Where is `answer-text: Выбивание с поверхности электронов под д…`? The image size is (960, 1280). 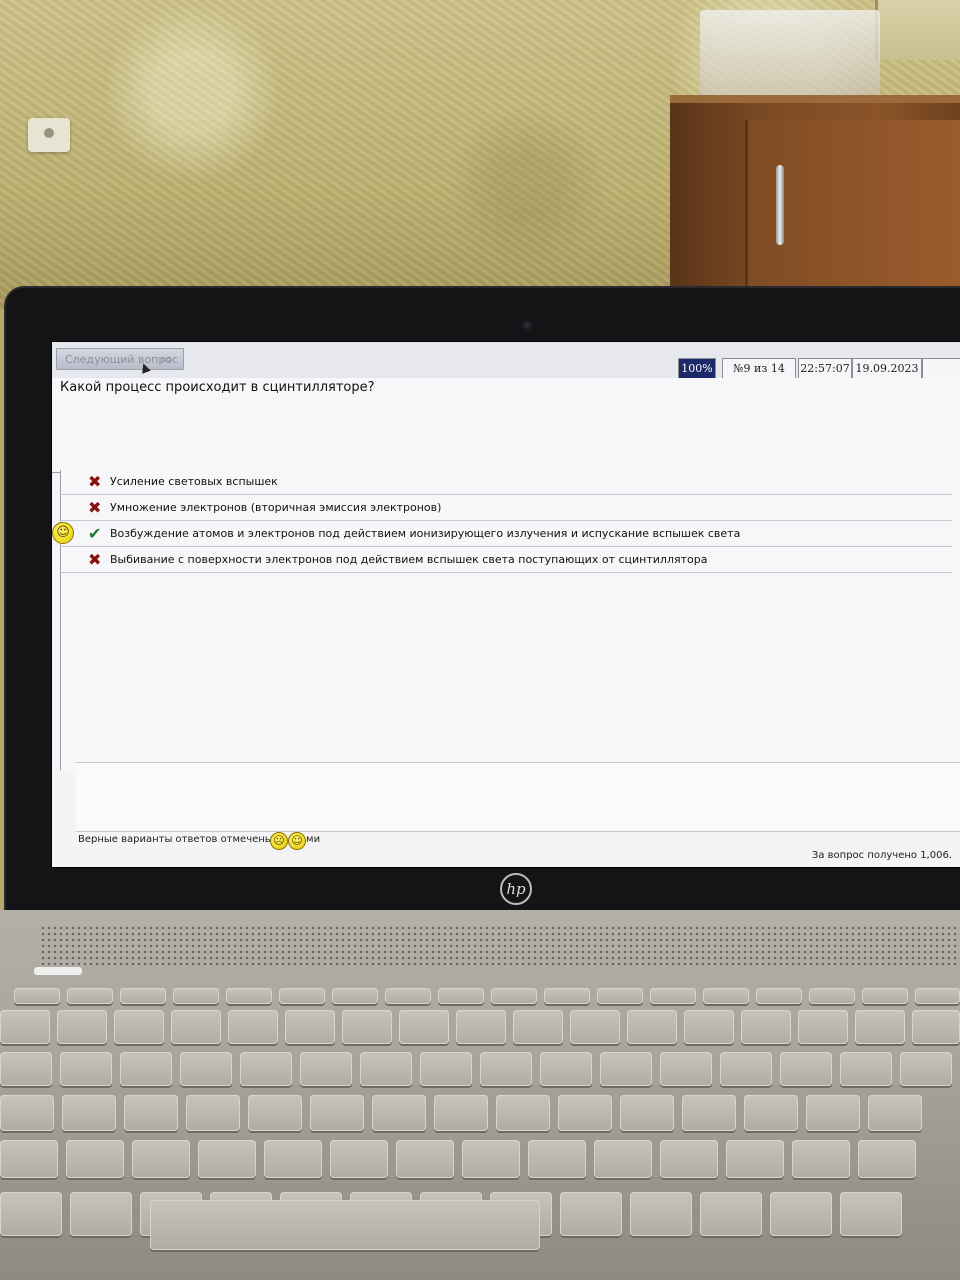 answer-text: Выбивание с поверхности электронов под д… is located at coordinates (409, 559).